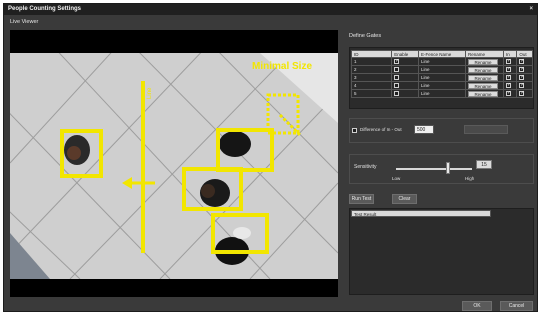 The width and height of the screenshot is (541, 314). Describe the element at coordinates (381, 129) in the screenshot. I see `difference-label: Difference of In - Out` at that location.